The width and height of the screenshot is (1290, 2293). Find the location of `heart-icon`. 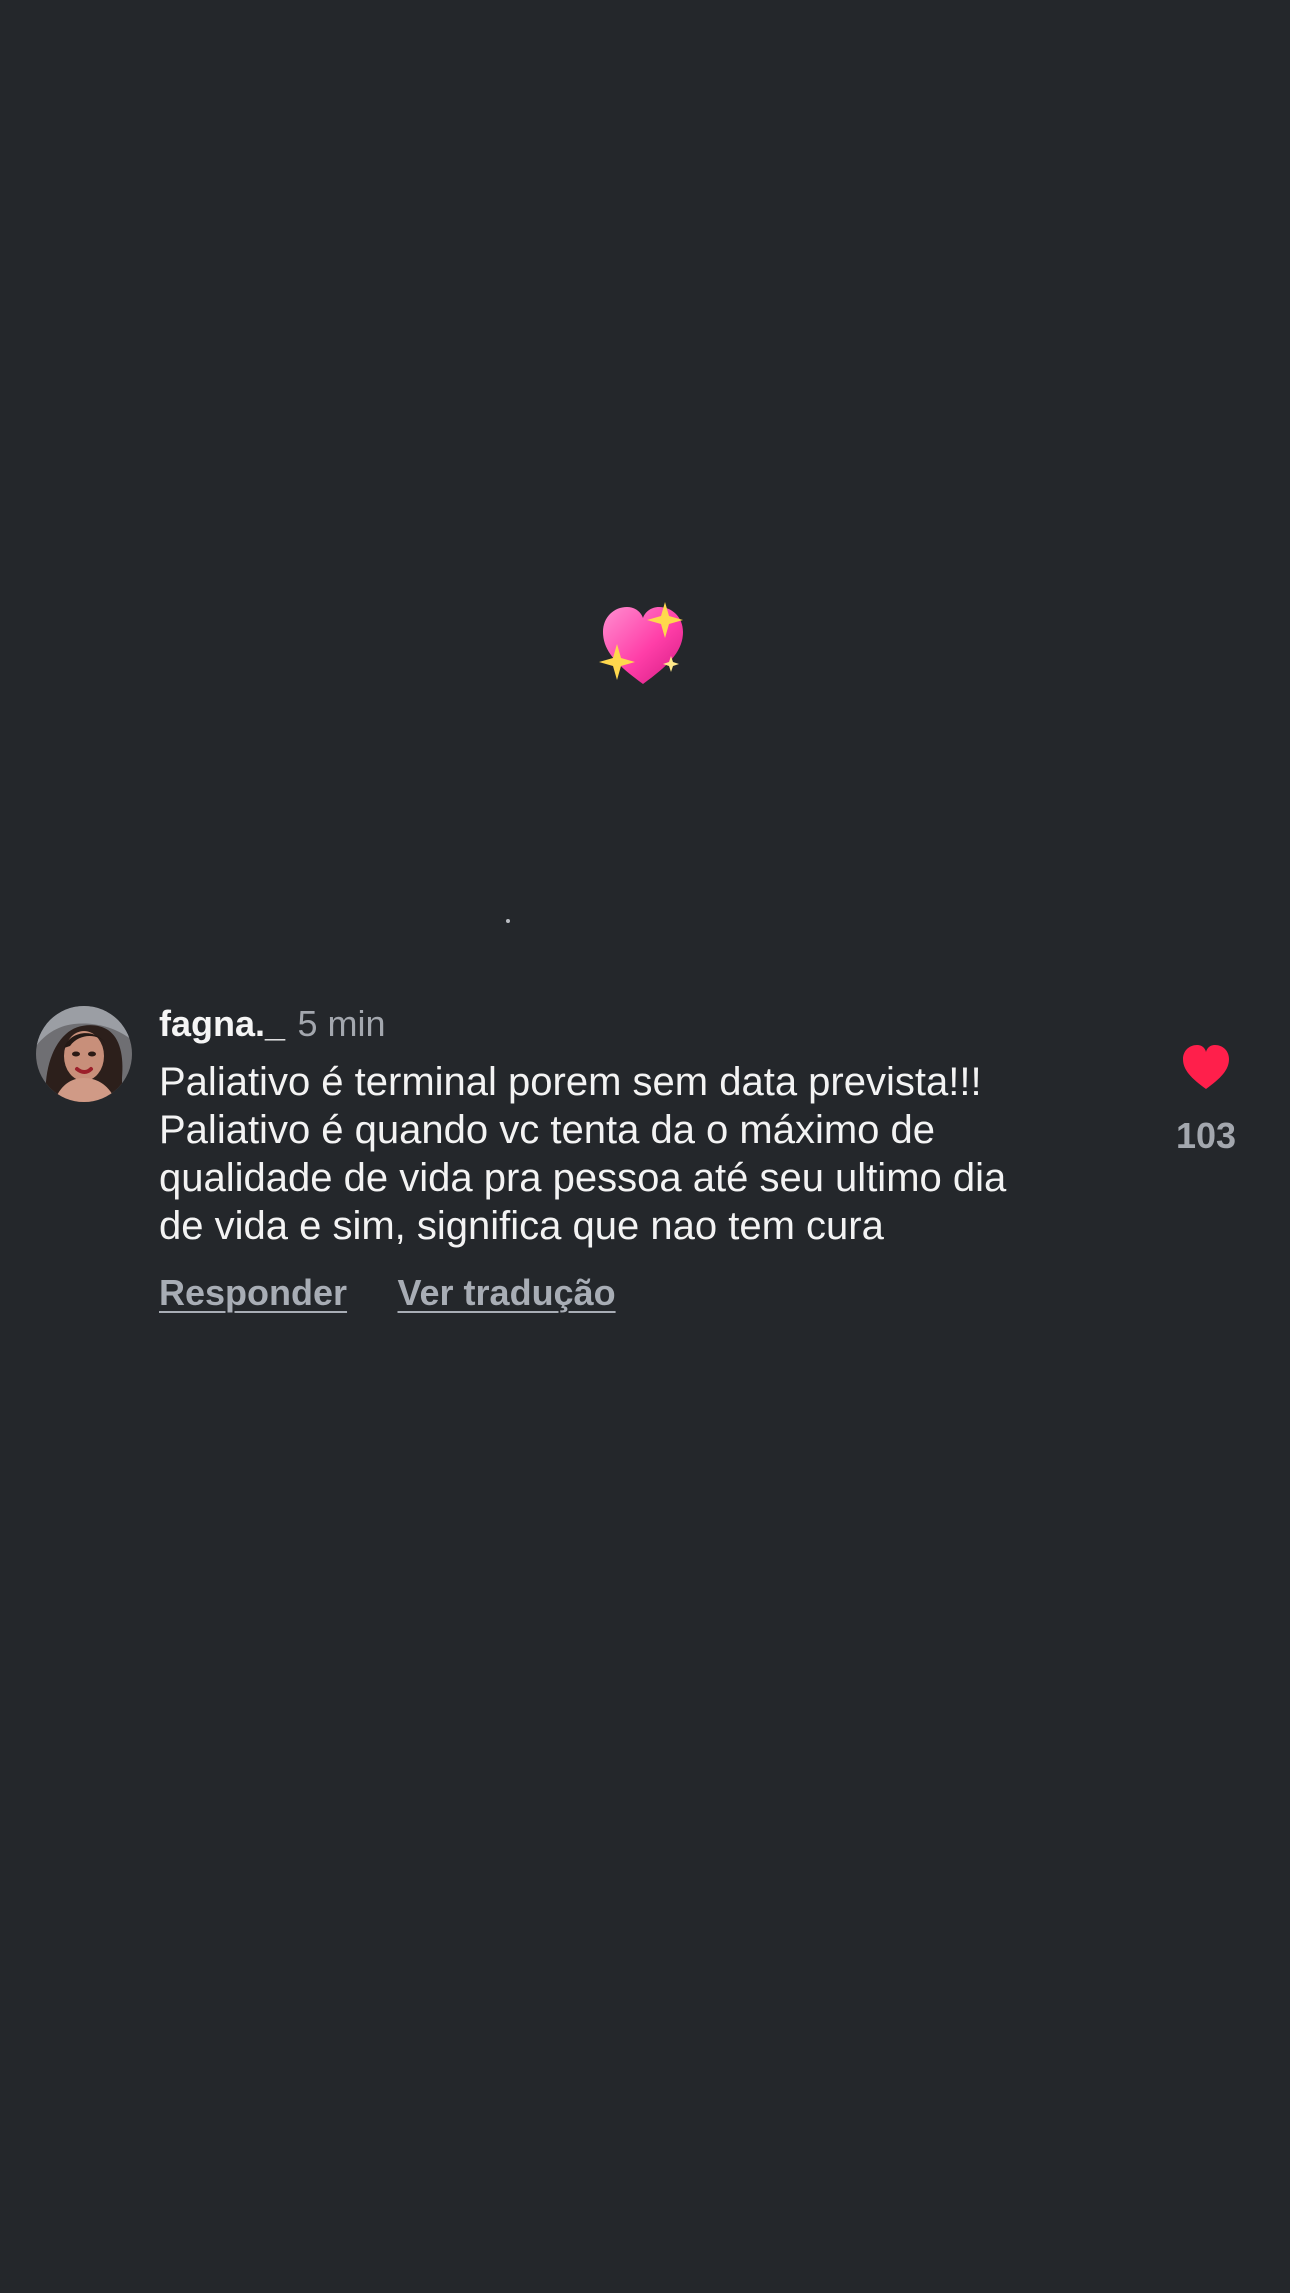

heart-icon is located at coordinates (1206, 1067).